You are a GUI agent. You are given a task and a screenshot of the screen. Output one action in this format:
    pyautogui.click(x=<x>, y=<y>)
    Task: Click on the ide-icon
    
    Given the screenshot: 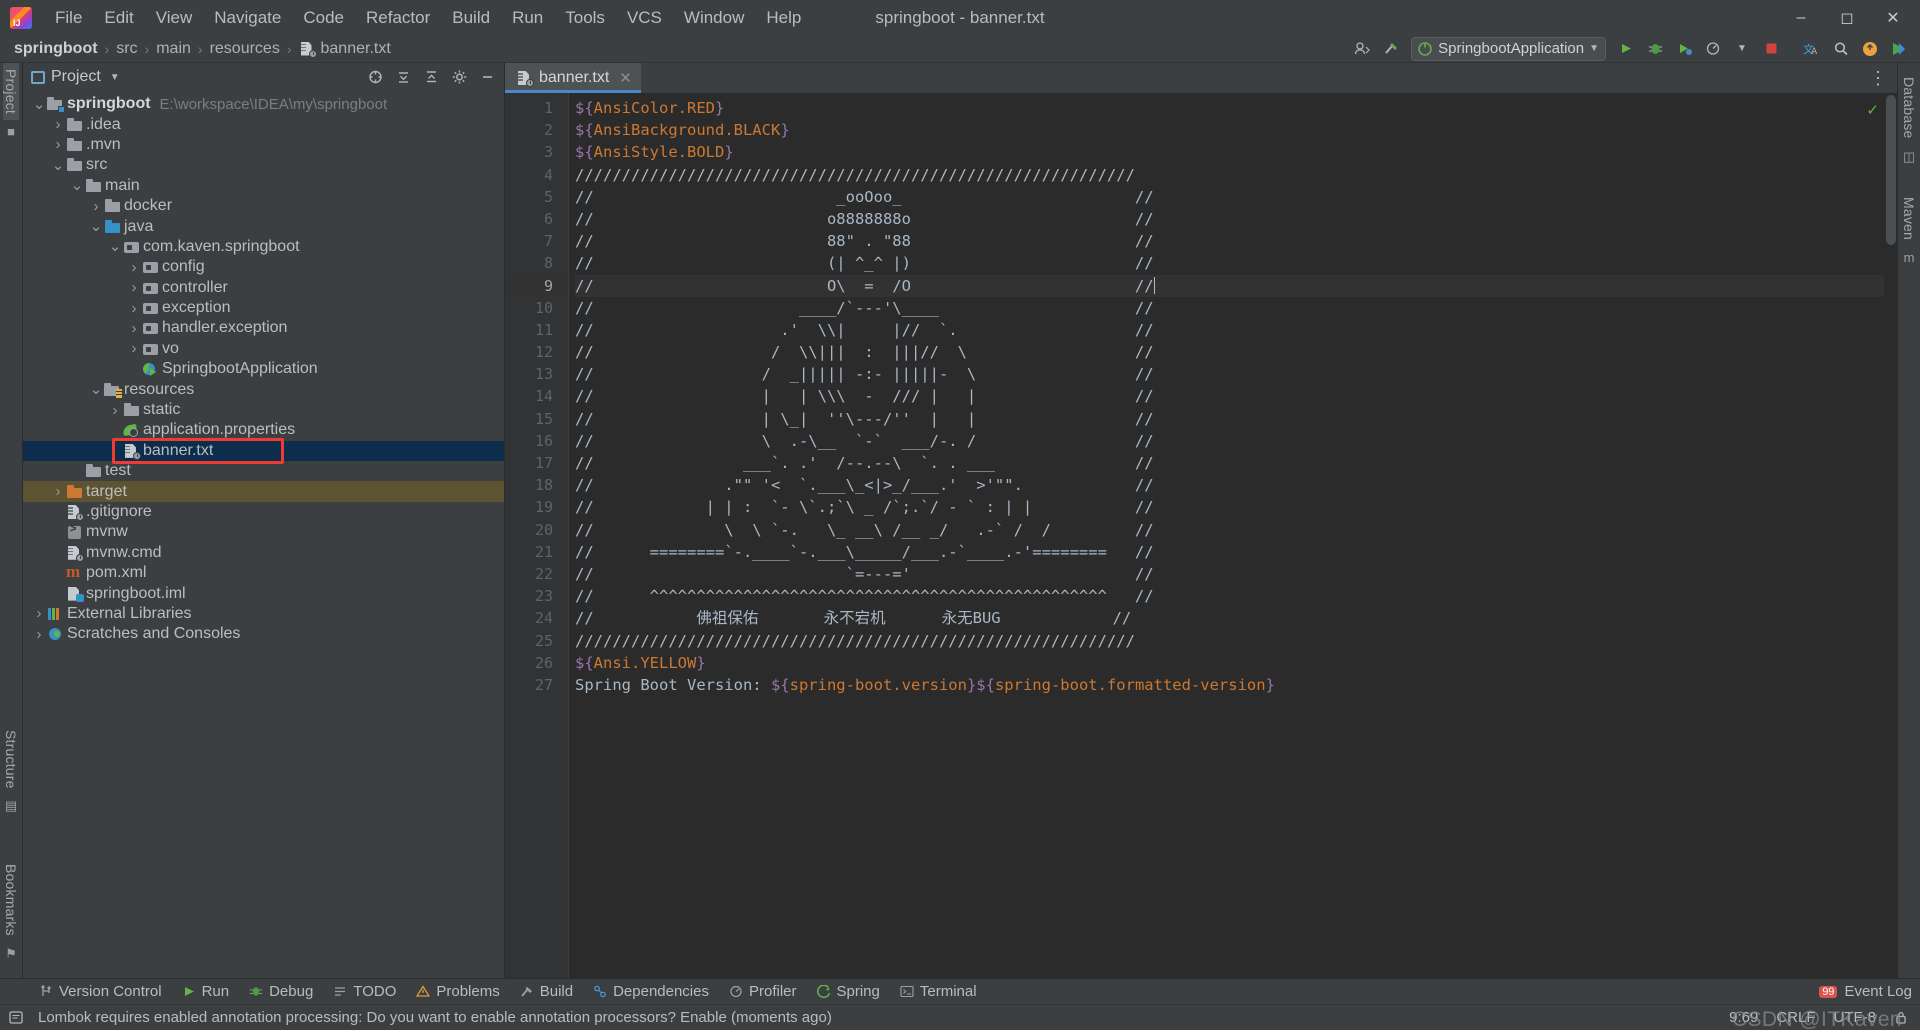 What is the action you would take?
    pyautogui.click(x=1899, y=49)
    